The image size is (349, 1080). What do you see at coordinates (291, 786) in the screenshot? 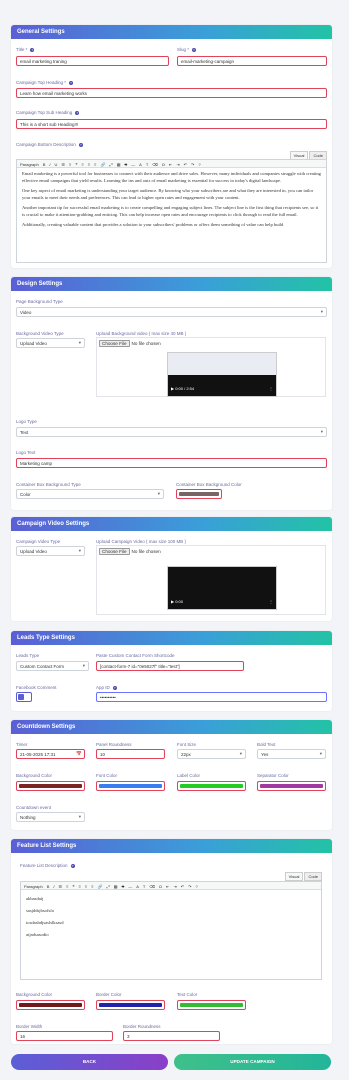
I see `separator-color-swatch` at bounding box center [291, 786].